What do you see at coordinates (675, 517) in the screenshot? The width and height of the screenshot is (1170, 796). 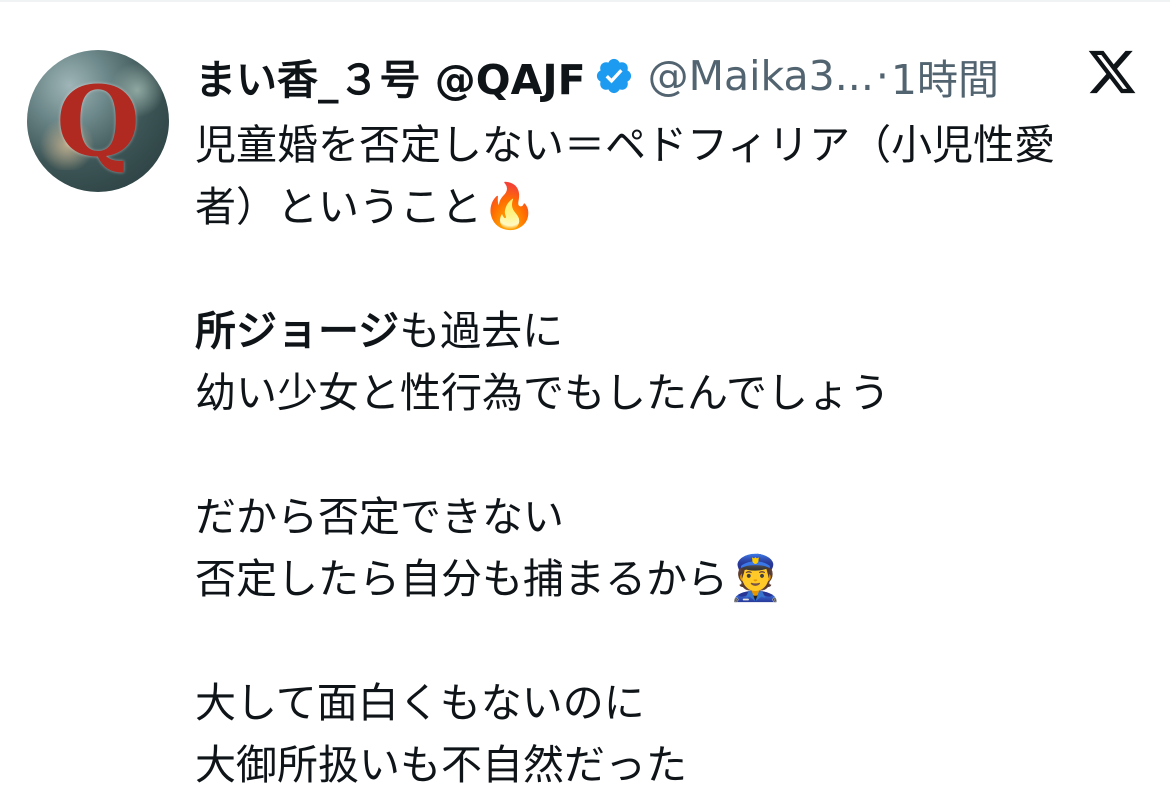 I see `tweet-line: だから否定できない` at bounding box center [675, 517].